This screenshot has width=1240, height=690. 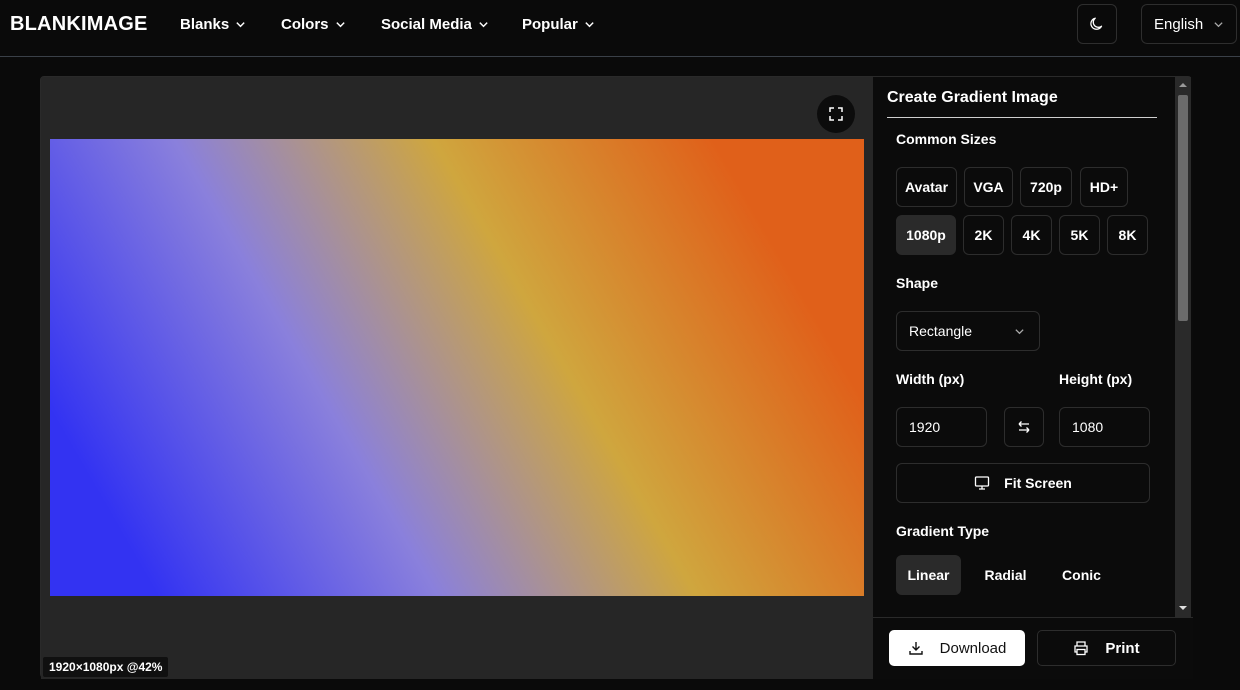 I want to click on nav-blanks-label: Blanks, so click(x=205, y=24).